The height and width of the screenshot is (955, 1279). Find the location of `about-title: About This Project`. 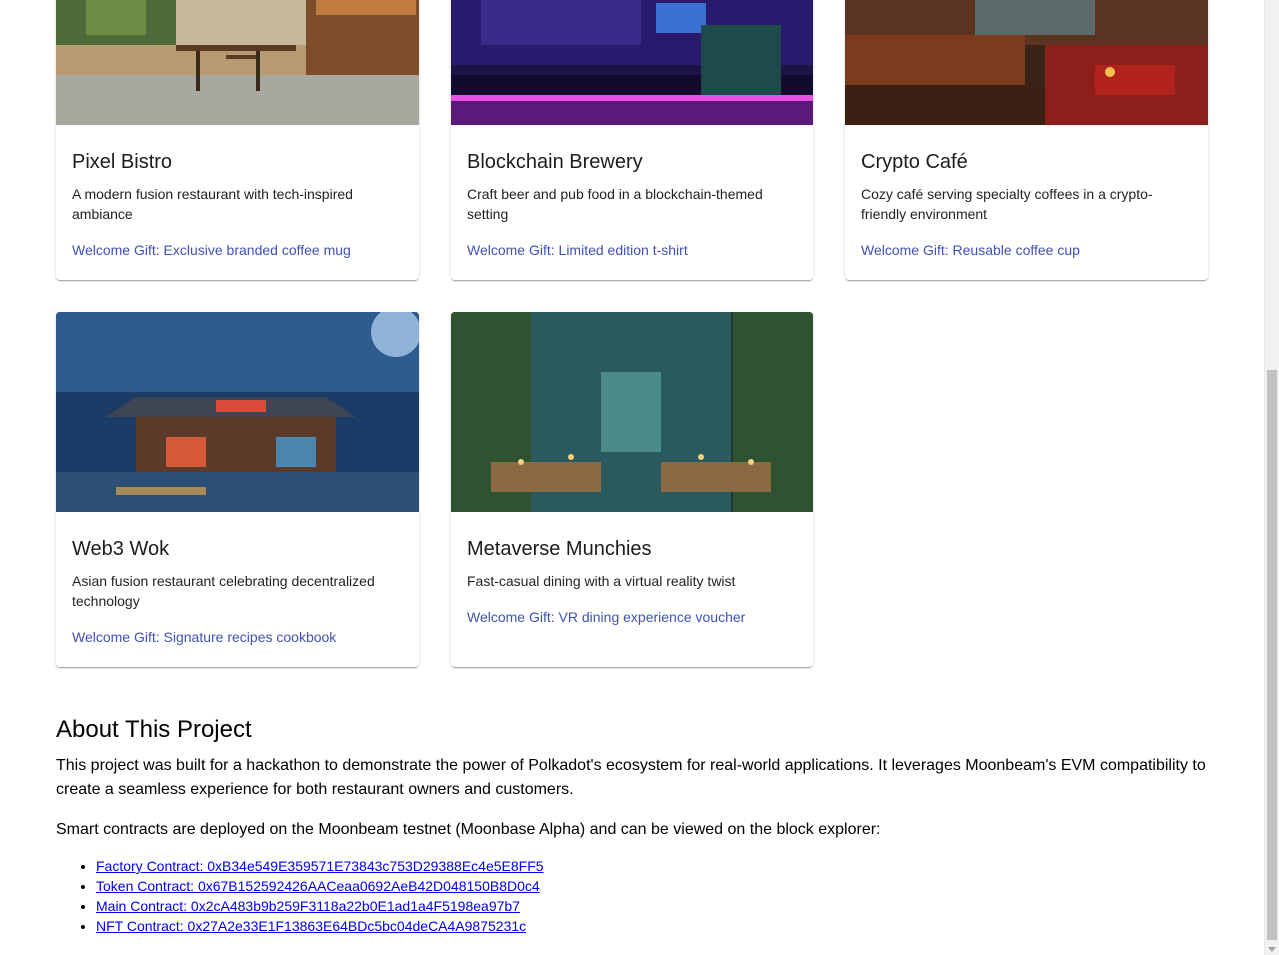

about-title: About This Project is located at coordinates (154, 729).